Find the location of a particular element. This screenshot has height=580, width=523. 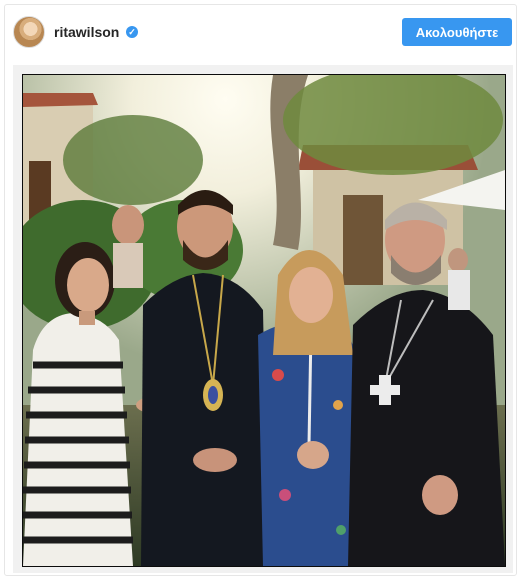

verified-badge-icon: ✓ is located at coordinates (132, 32).